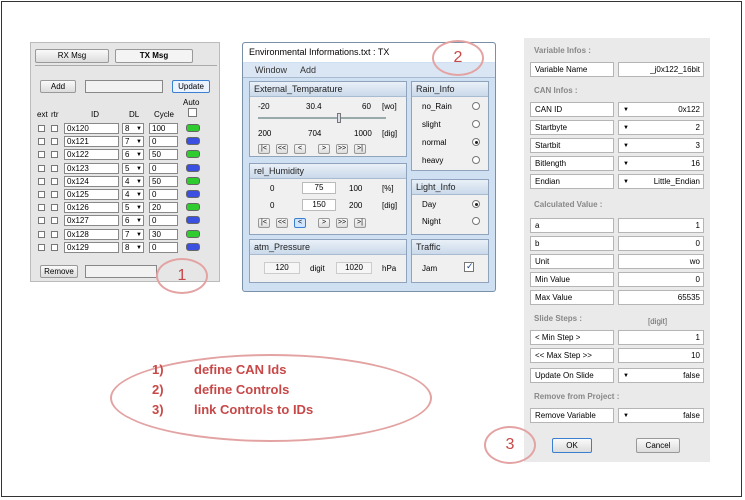  I want to click on ext-temp-nav-button: >|, so click(360, 149).